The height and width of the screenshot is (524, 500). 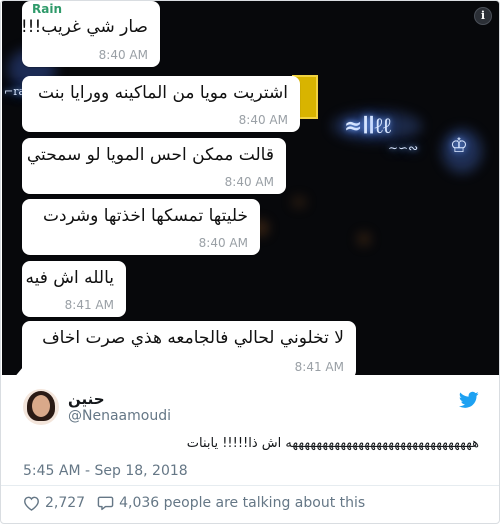 What do you see at coordinates (154, 166) in the screenshot?
I see `chat-bubble: قالت ممكن احس المويا لو سمحتي 8:40 AM` at bounding box center [154, 166].